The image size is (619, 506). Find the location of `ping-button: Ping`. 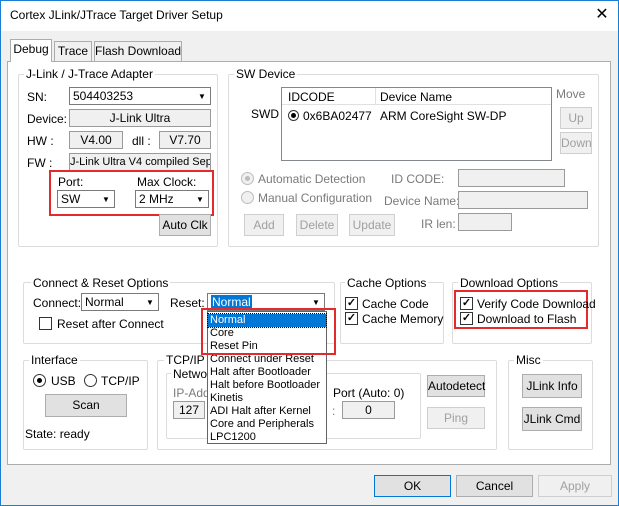

ping-button: Ping is located at coordinates (456, 418).